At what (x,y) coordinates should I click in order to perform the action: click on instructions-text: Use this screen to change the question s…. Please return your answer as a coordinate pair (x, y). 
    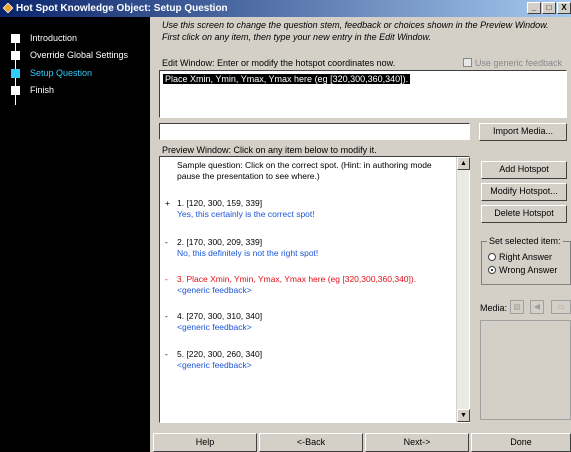
    Looking at the image, I should click on (355, 31).